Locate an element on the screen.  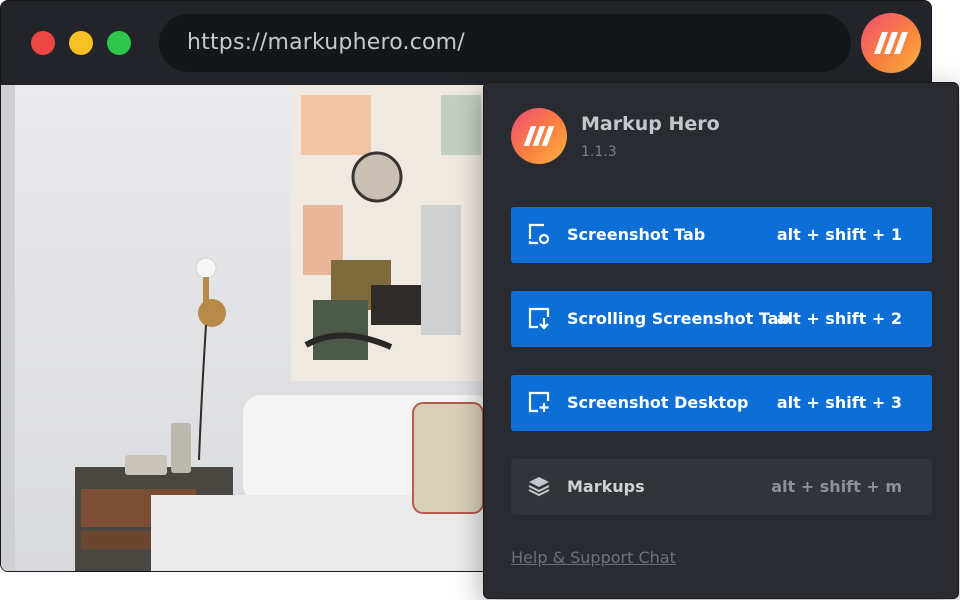
browser-titlebar: https://markuphero.com/ is located at coordinates (466, 43).